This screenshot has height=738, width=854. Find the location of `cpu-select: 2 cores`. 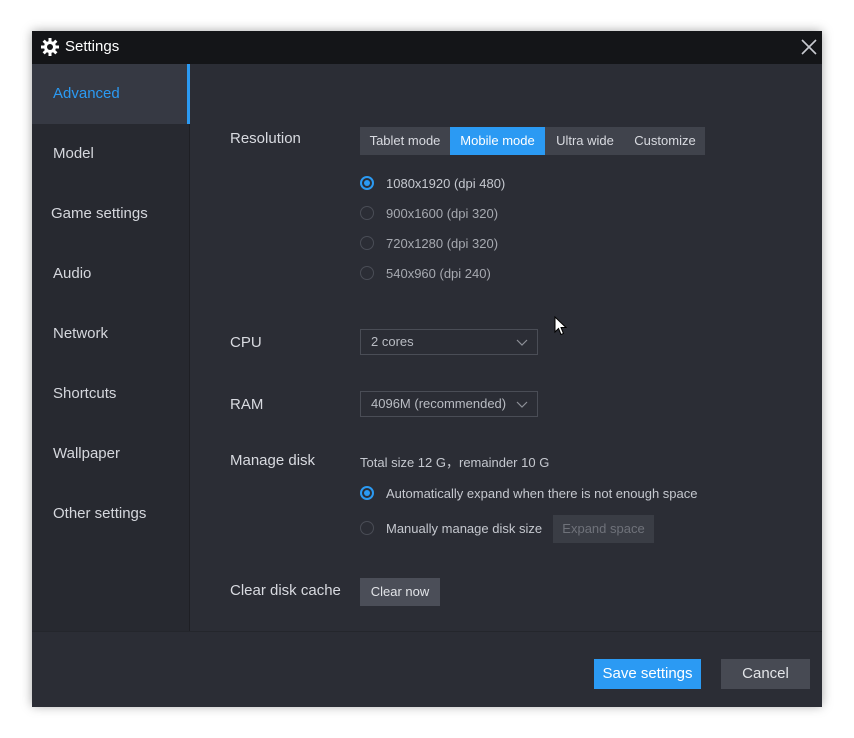

cpu-select: 2 cores is located at coordinates (449, 342).